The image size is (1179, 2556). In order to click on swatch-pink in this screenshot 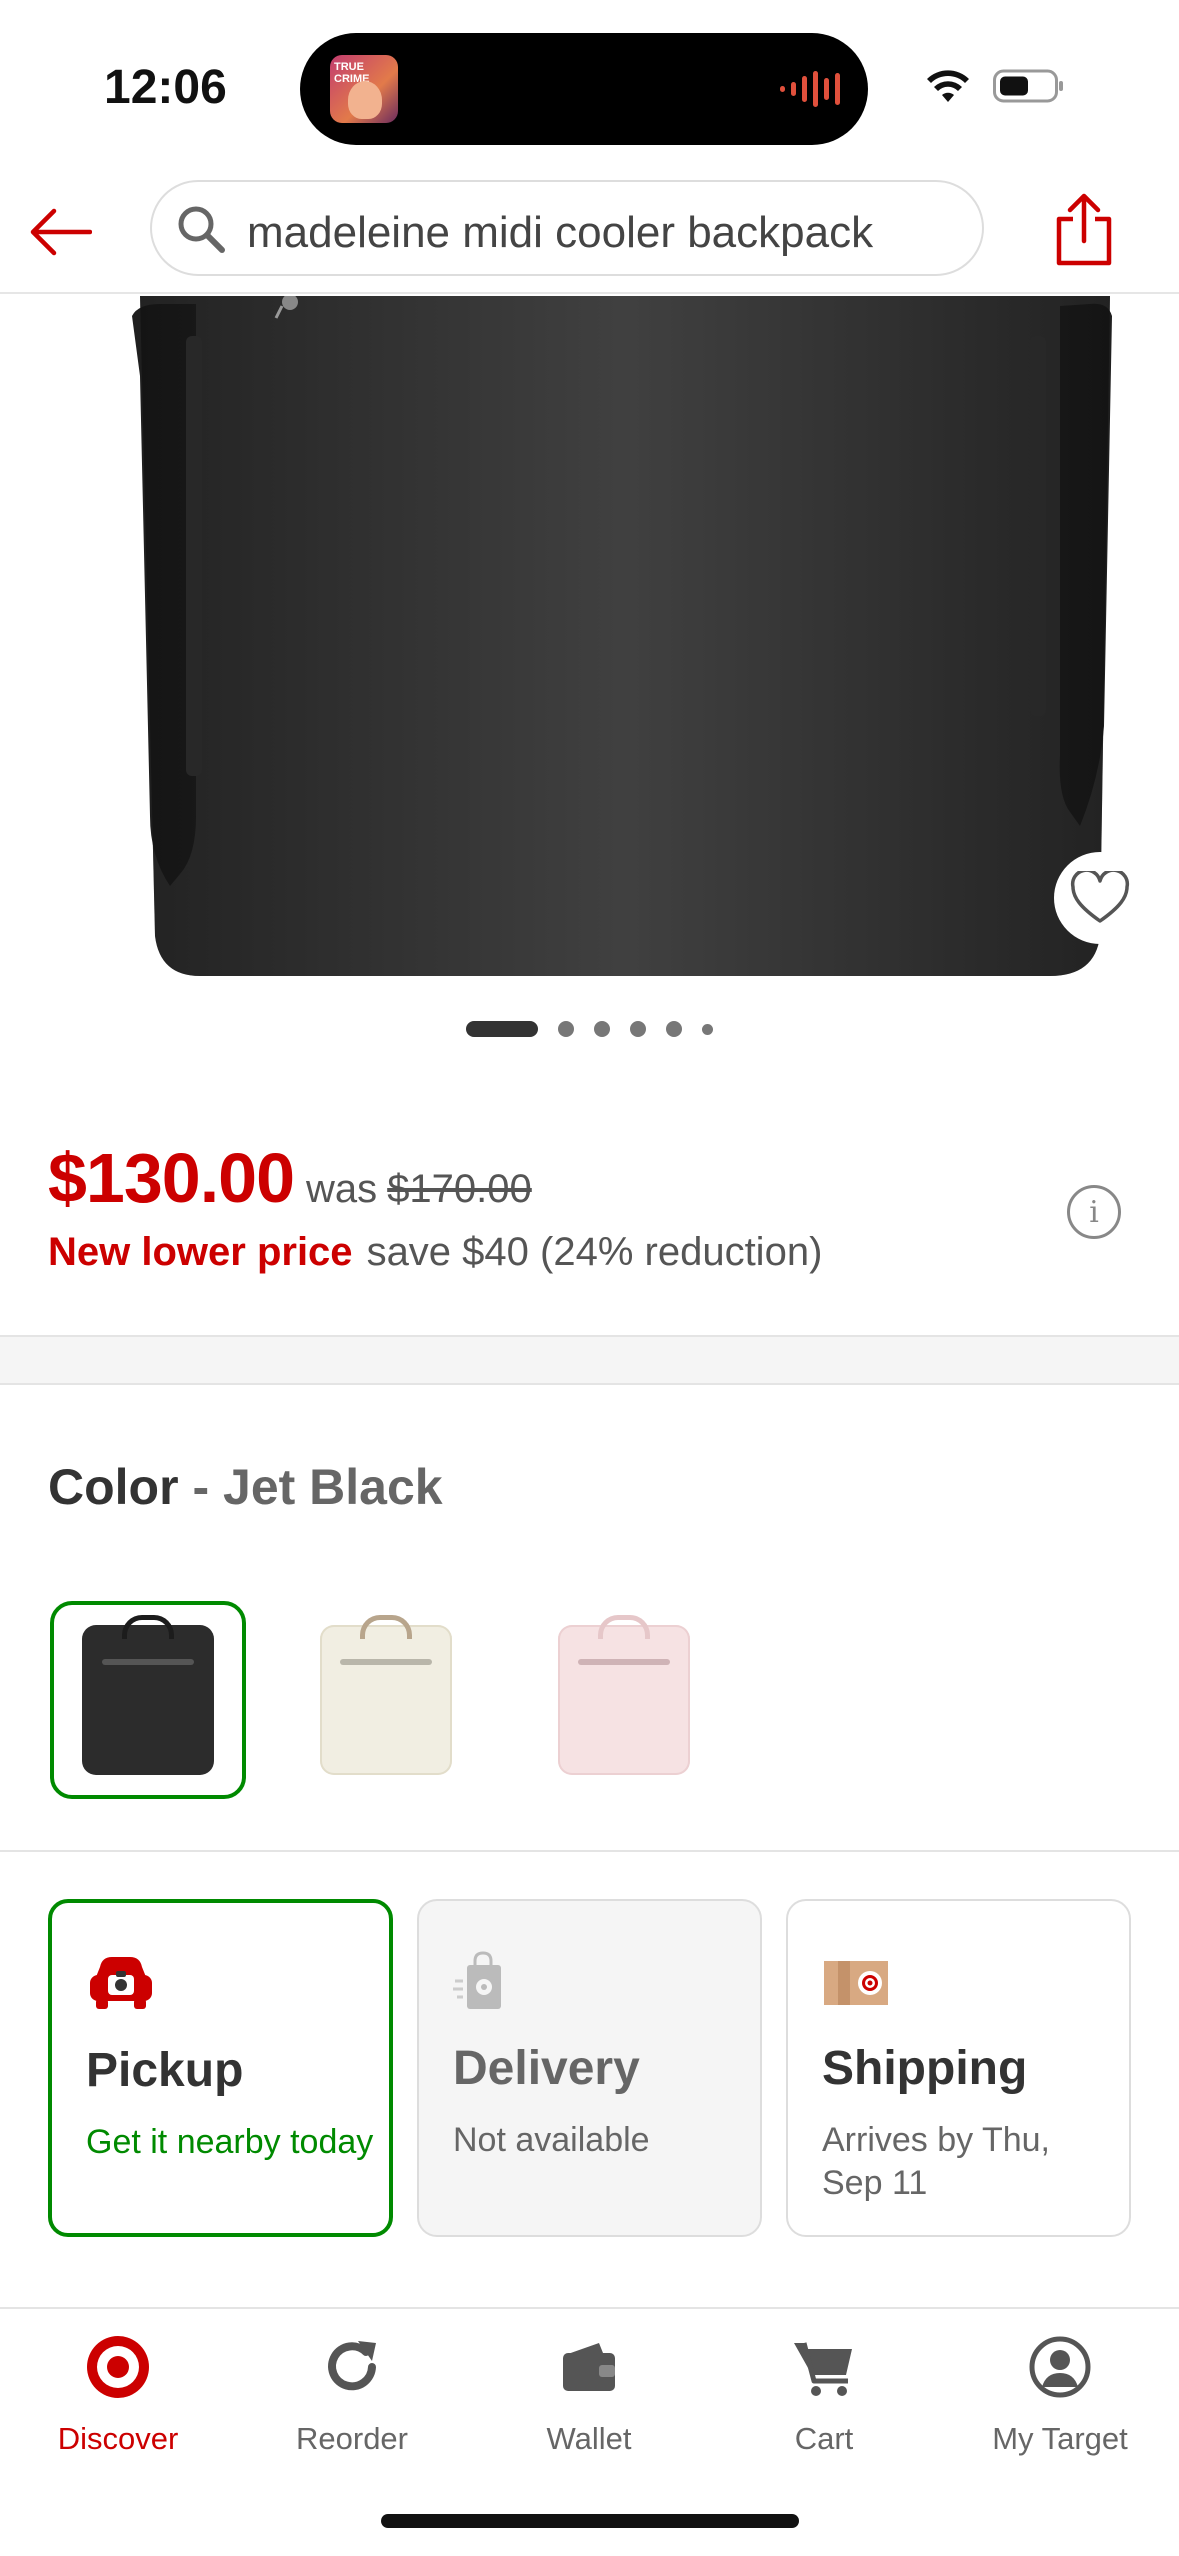, I will do `click(624, 1700)`.